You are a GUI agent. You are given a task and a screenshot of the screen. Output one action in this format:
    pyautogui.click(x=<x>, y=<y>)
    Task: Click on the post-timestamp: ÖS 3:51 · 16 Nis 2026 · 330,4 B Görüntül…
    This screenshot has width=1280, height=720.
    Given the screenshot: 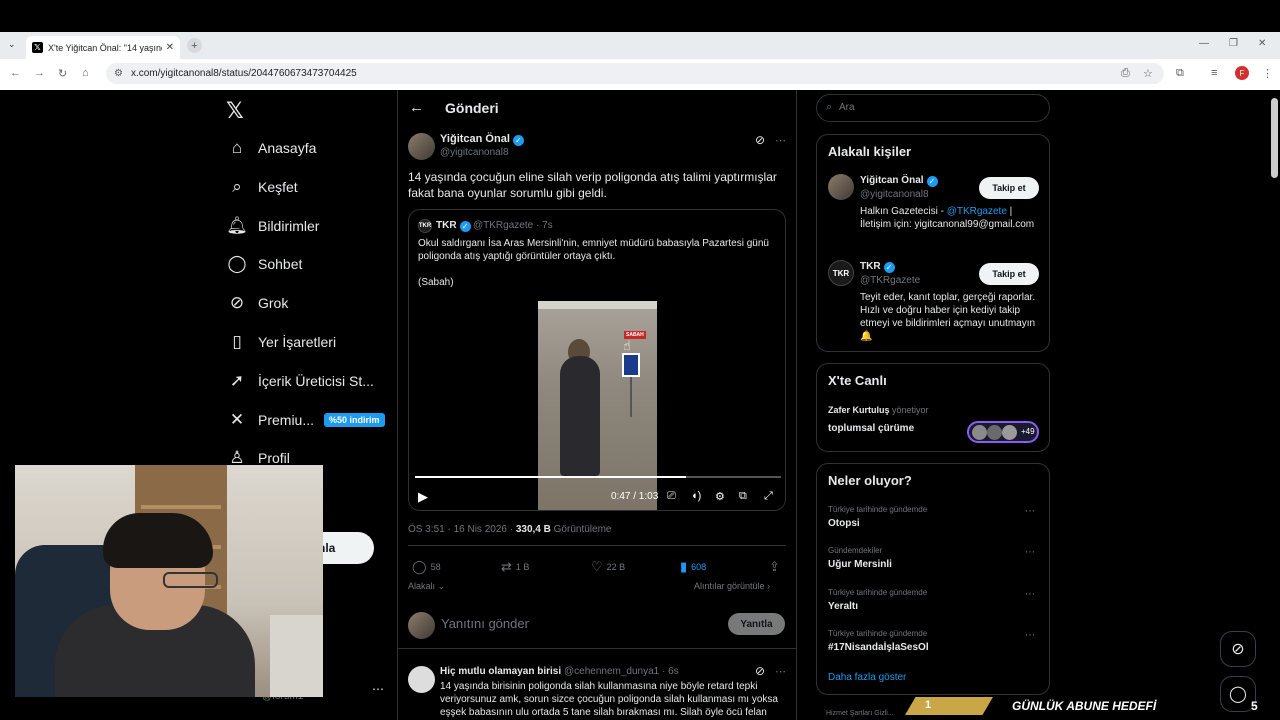 What is the action you would take?
    pyautogui.click(x=509, y=529)
    